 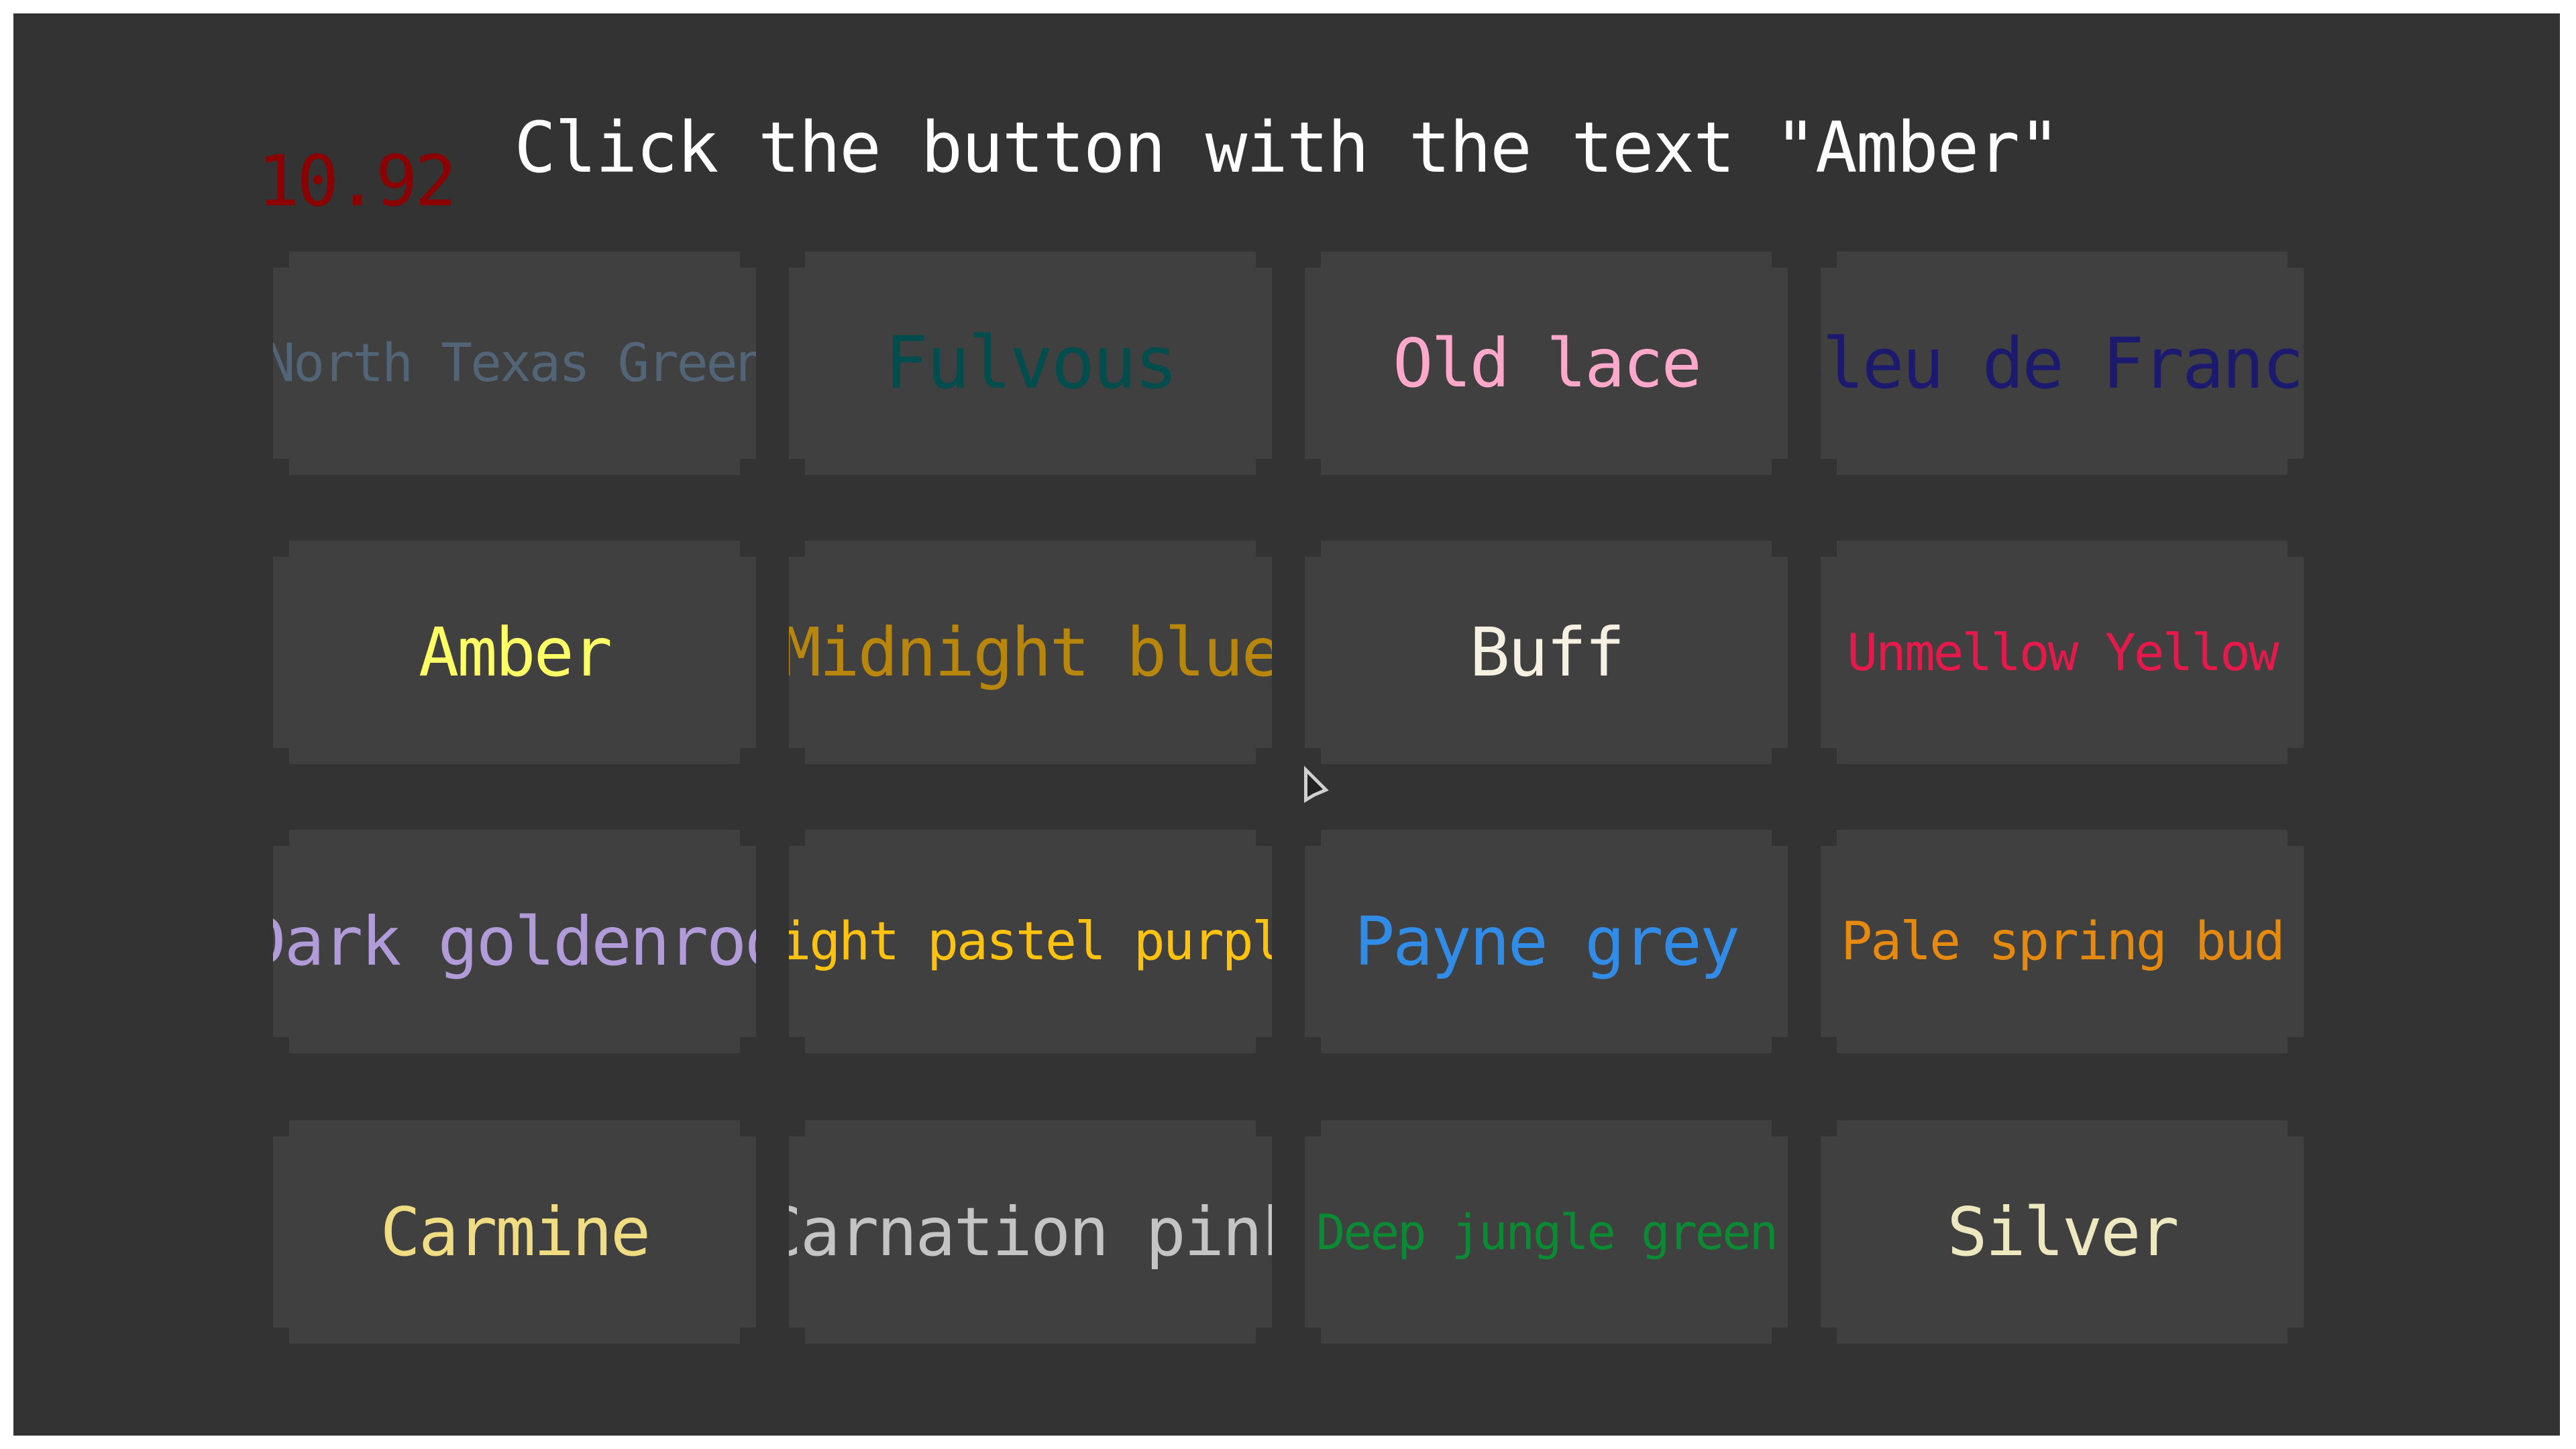 I want to click on button-label: Unmellow Yellow, so click(x=2063, y=652).